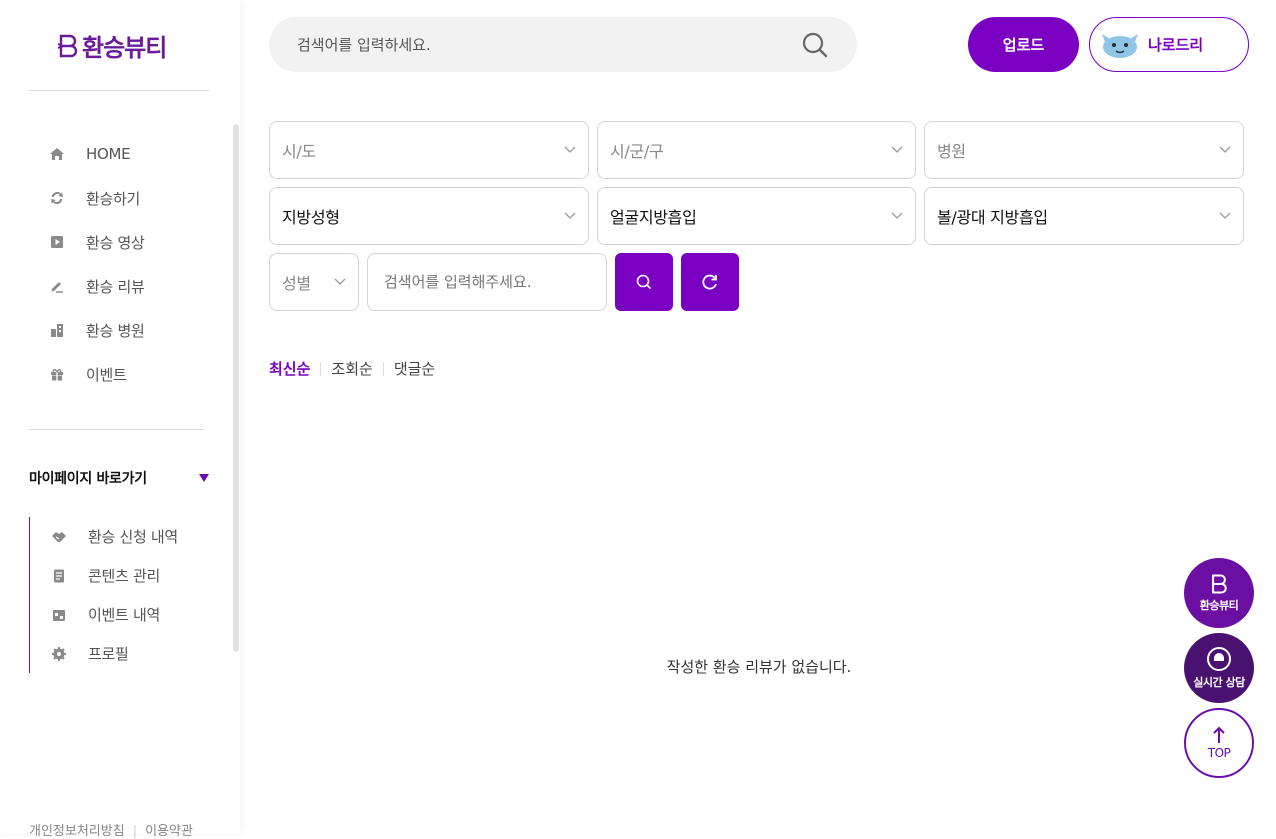  I want to click on hospital-select-label: 병원, so click(951, 151).